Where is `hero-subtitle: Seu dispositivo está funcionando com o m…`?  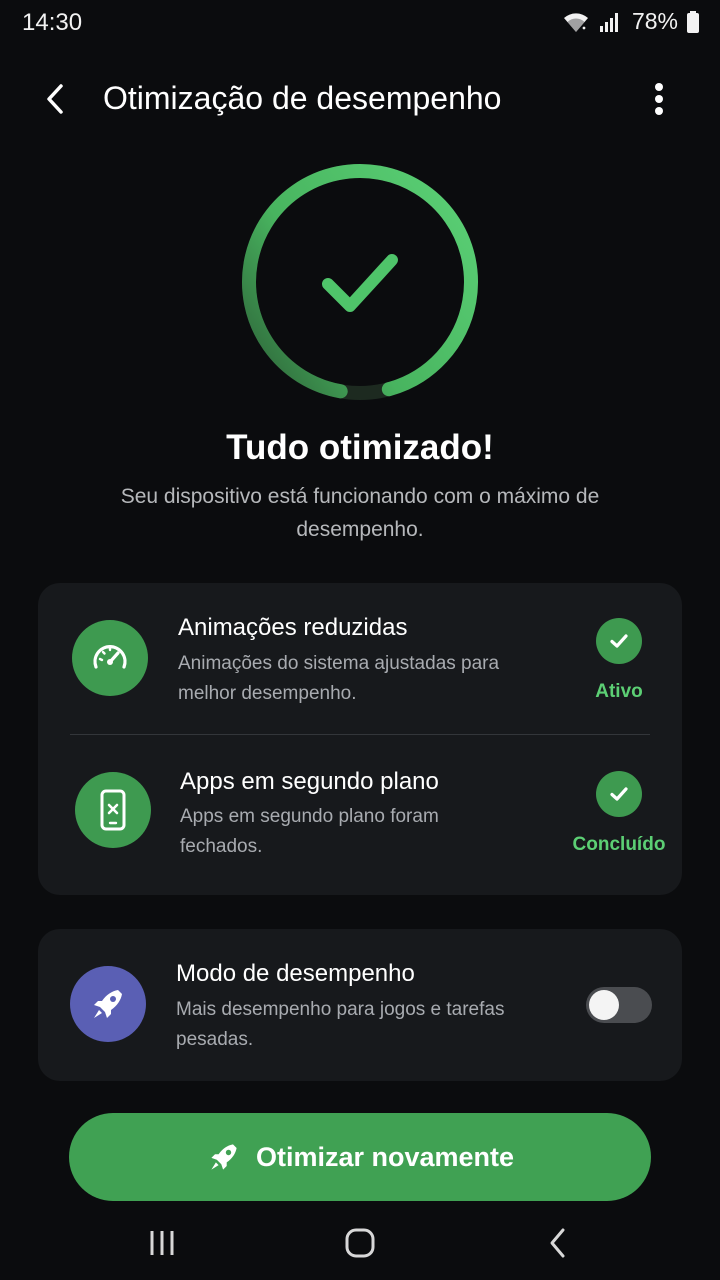 hero-subtitle: Seu dispositivo está funcionando com o m… is located at coordinates (360, 513).